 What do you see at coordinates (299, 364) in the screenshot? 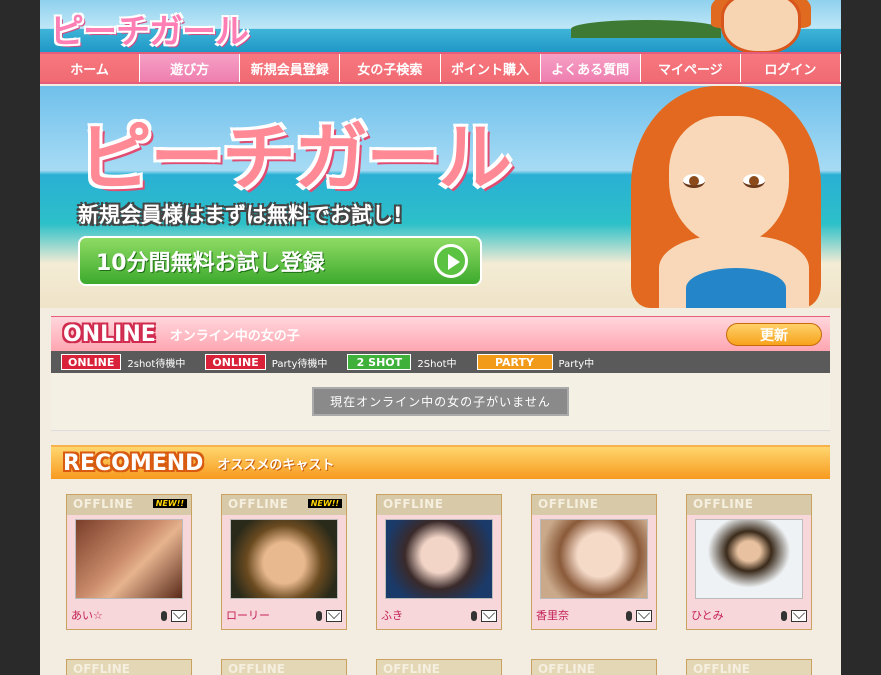
I see `legend-text: Party待機中` at bounding box center [299, 364].